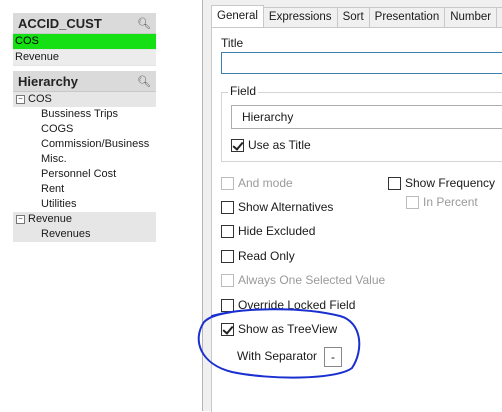 The height and width of the screenshot is (412, 502). What do you see at coordinates (84, 219) in the screenshot?
I see `tree-node: − Revenue` at bounding box center [84, 219].